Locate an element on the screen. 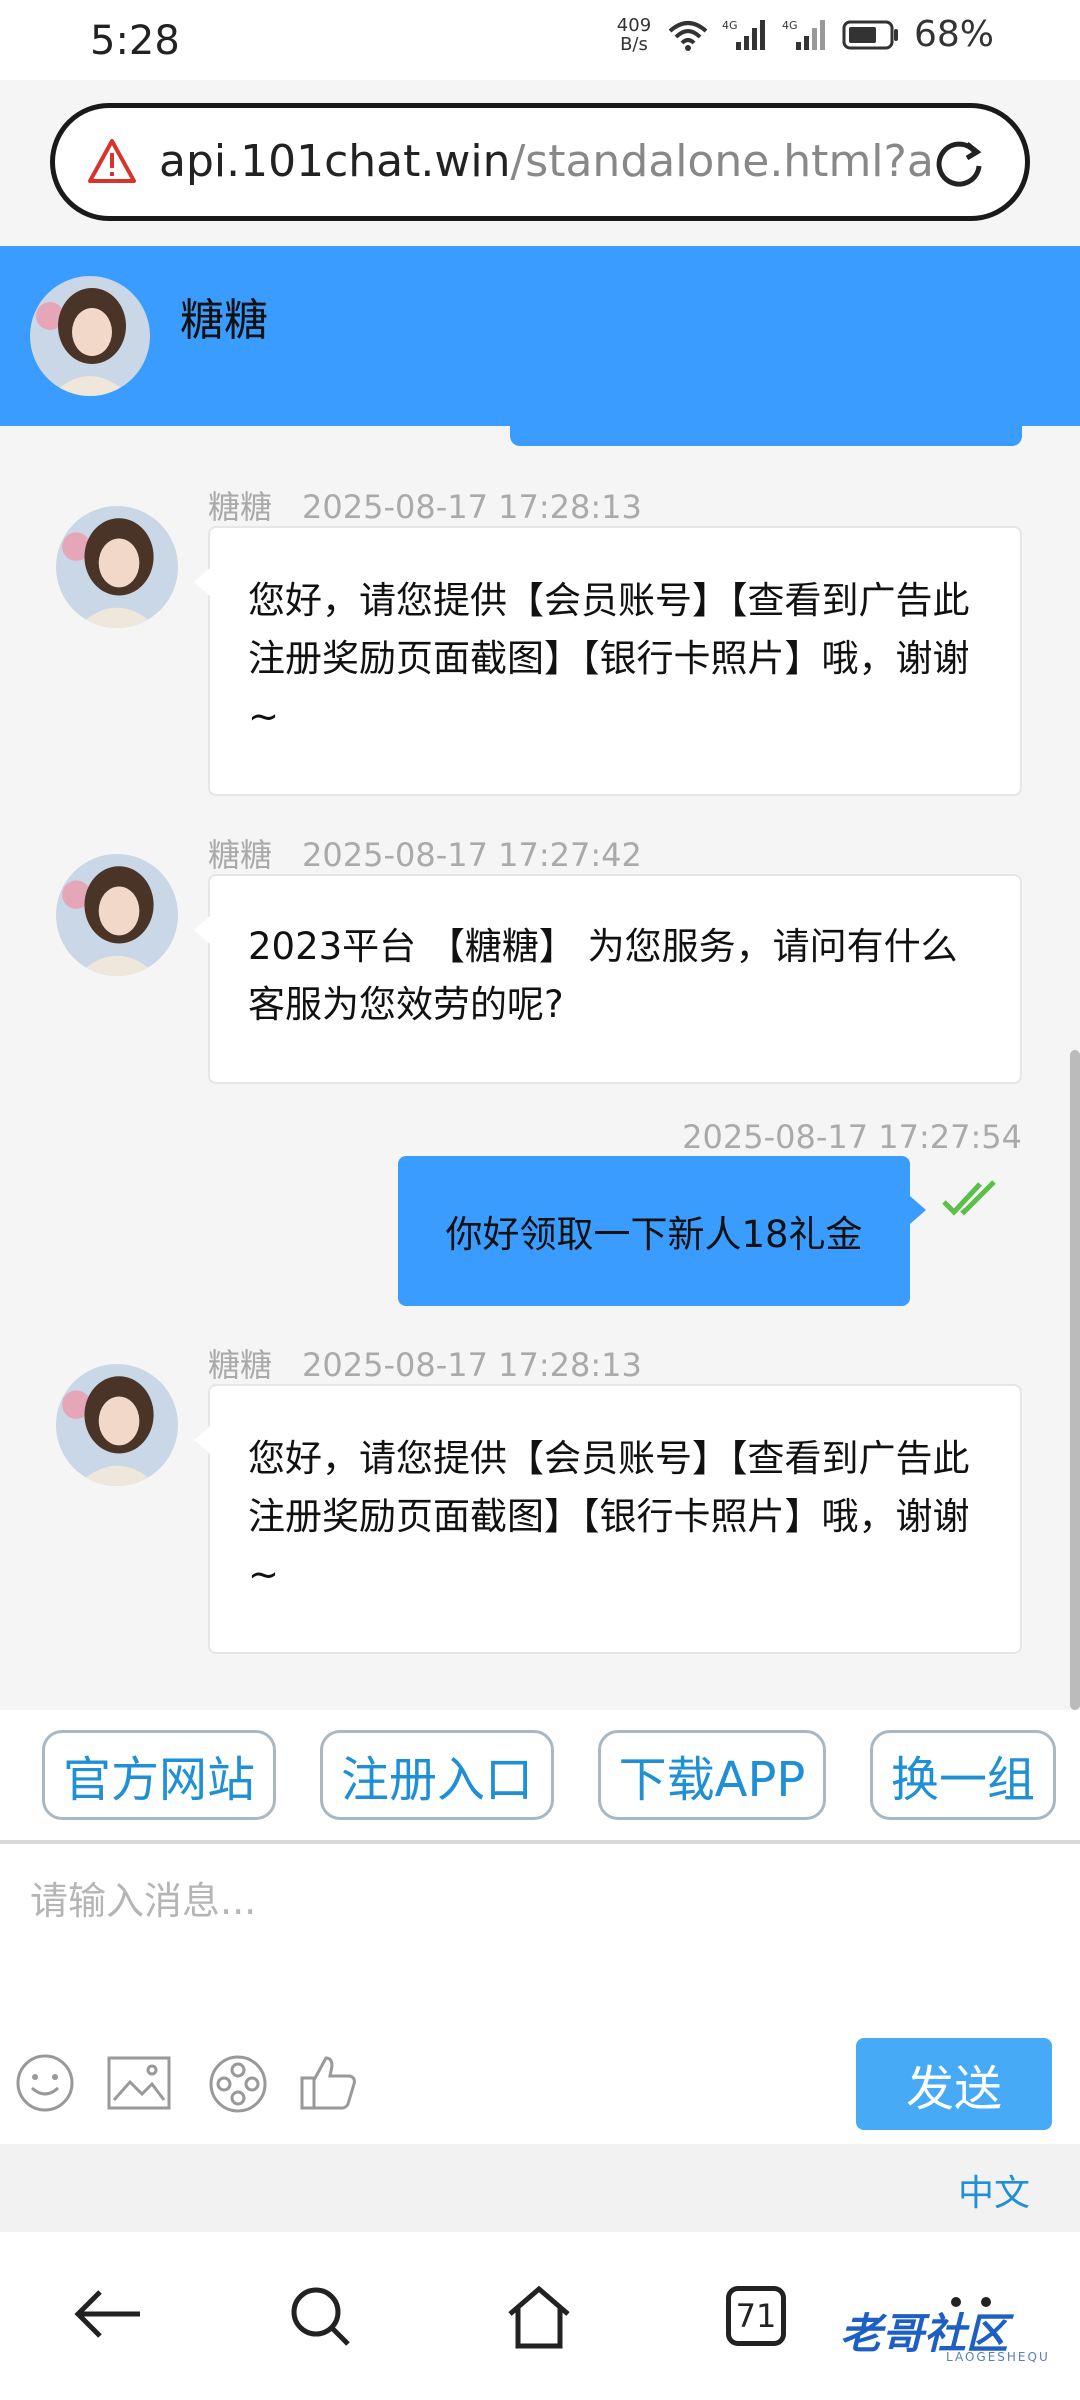 The width and height of the screenshot is (1080, 2400). language-bar: 中文 is located at coordinates (540, 2188).